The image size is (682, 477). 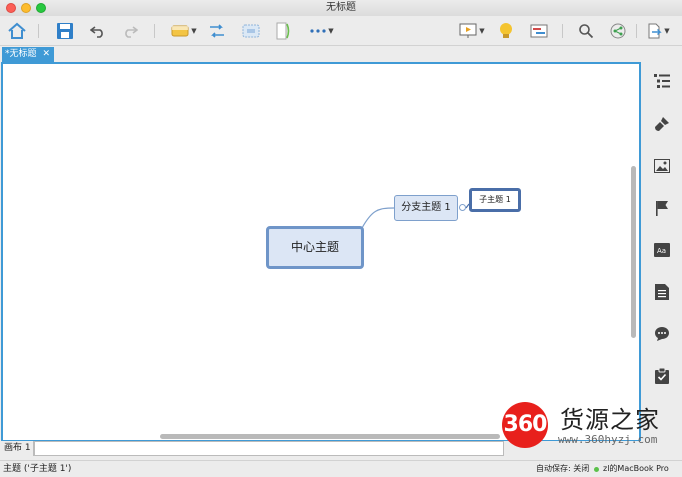 What do you see at coordinates (562, 469) in the screenshot?
I see `autosave-status: 自动保存: 关闭` at bounding box center [562, 469].